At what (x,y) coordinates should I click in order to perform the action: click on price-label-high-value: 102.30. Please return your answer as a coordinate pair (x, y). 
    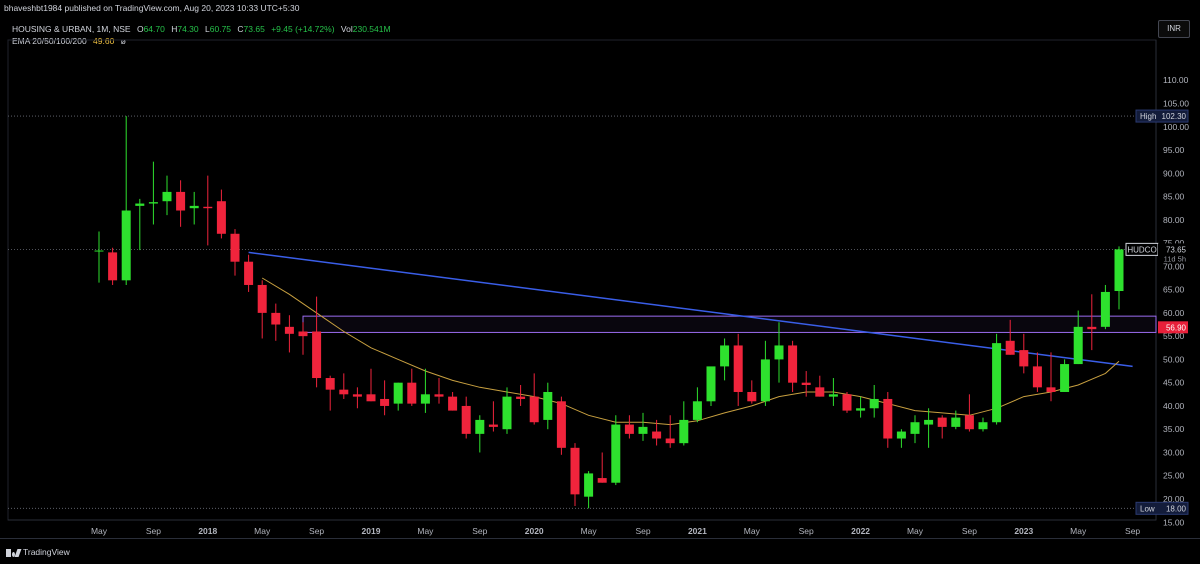
    Looking at the image, I should click on (1174, 116).